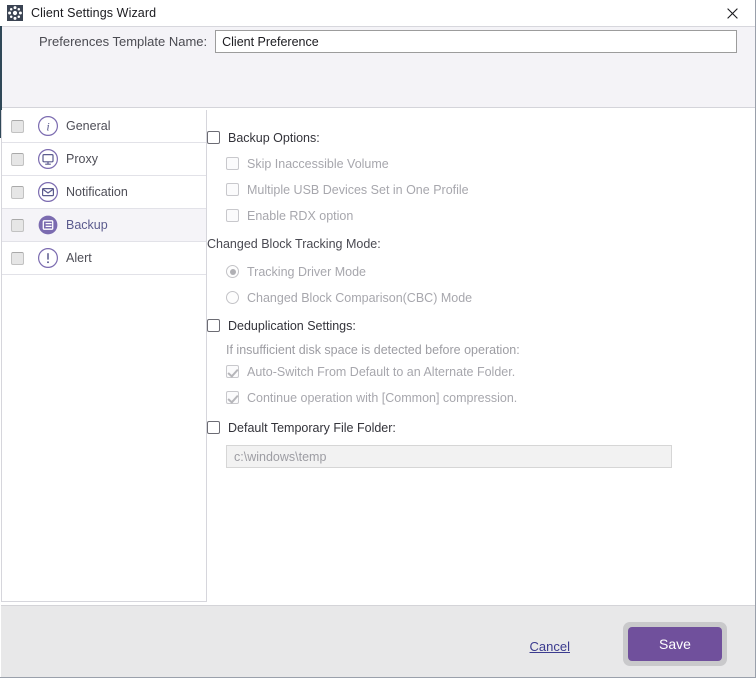 This screenshot has width=756, height=678. I want to click on save-button: Save, so click(675, 644).